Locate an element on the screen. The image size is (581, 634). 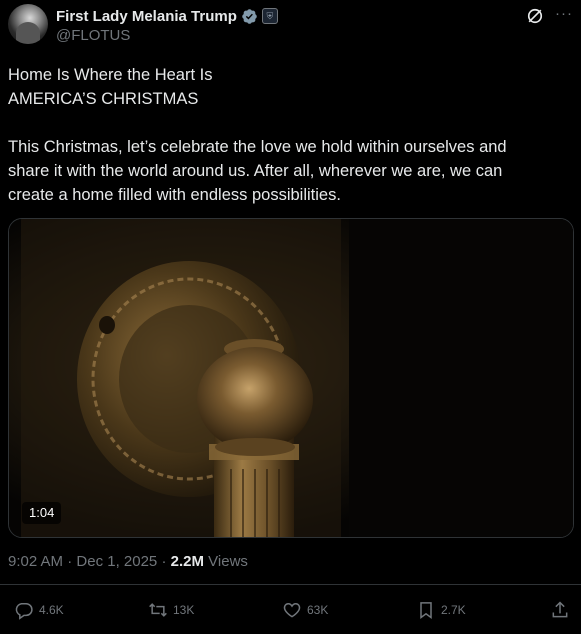
bookmark-count: 2.7K is located at coordinates (453, 610).